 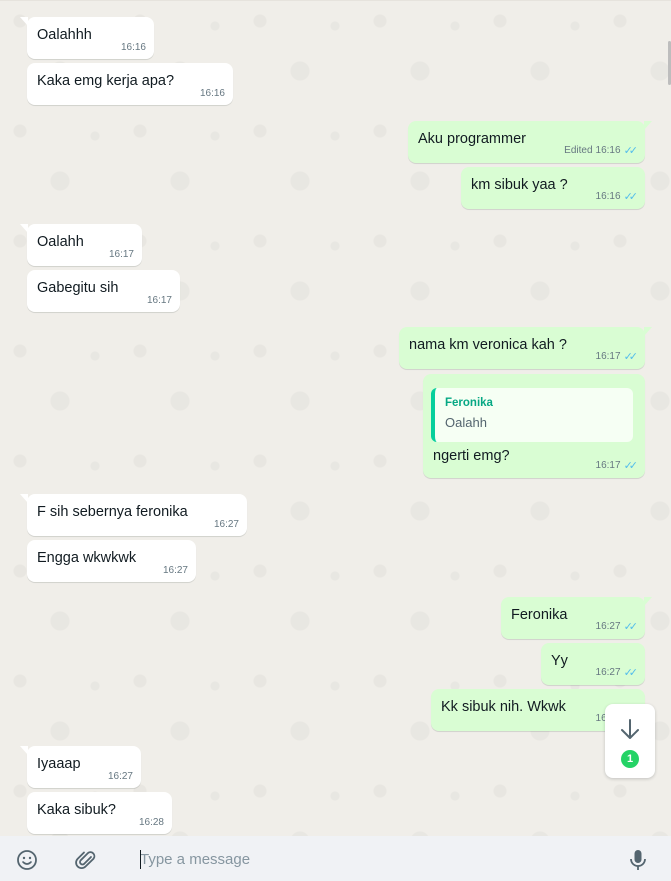 I want to click on message-outgoing: nama km veronica kah ? 16:17 ✓✓, so click(x=525, y=348).